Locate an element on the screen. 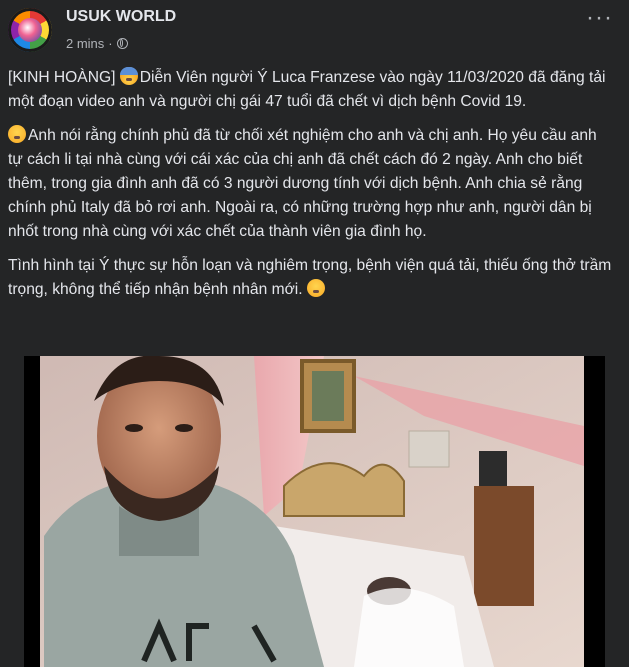 This screenshot has height=667, width=629. right-eye is located at coordinates (184, 428).